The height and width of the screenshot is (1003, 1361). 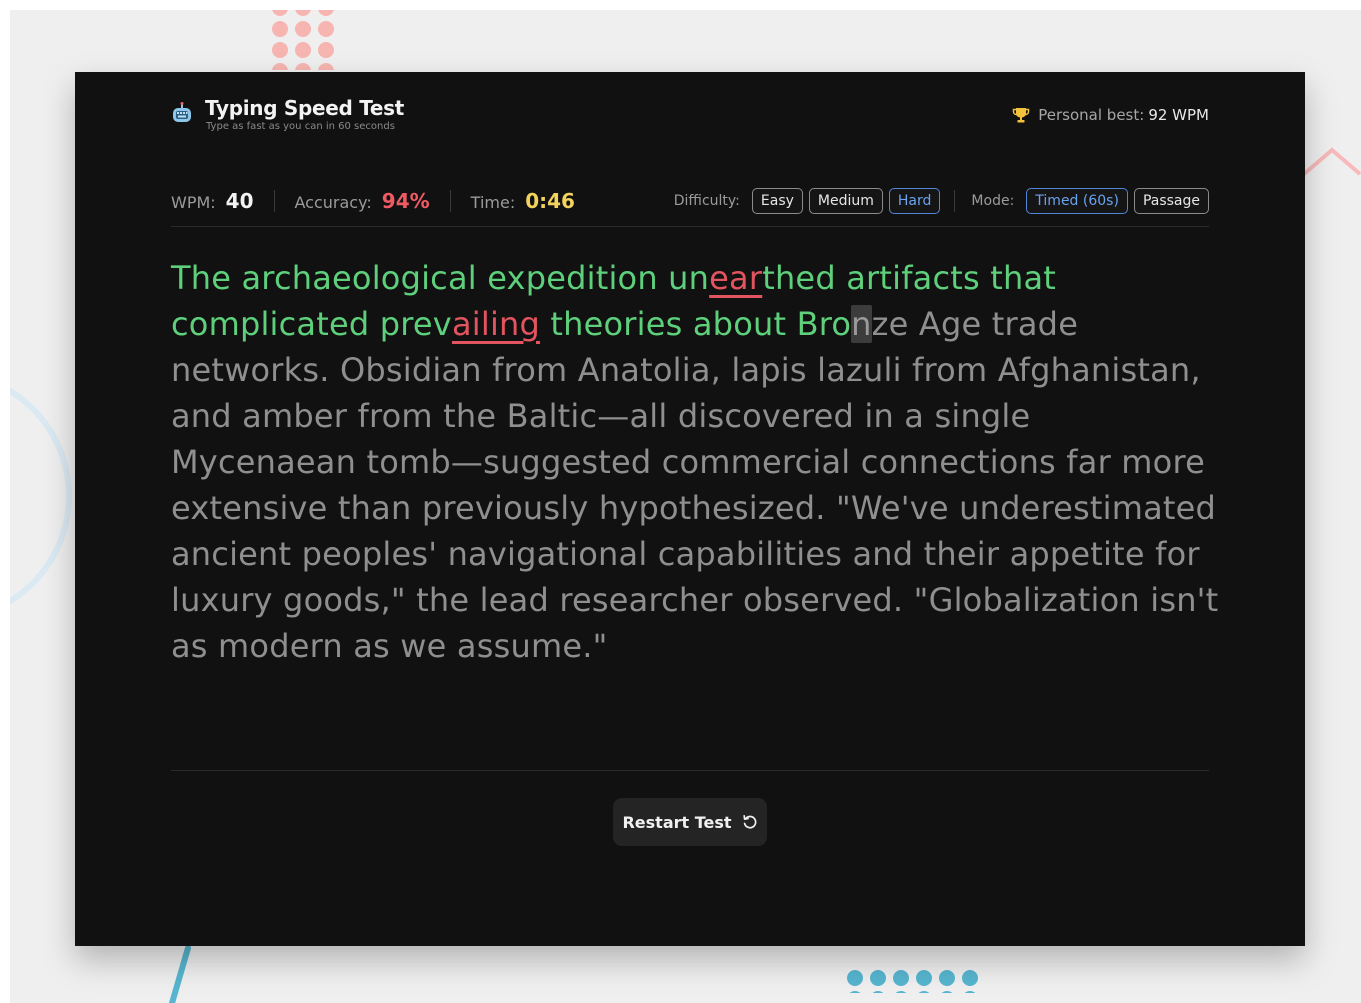 I want to click on time-stat: Time: 0:46, so click(x=523, y=201).